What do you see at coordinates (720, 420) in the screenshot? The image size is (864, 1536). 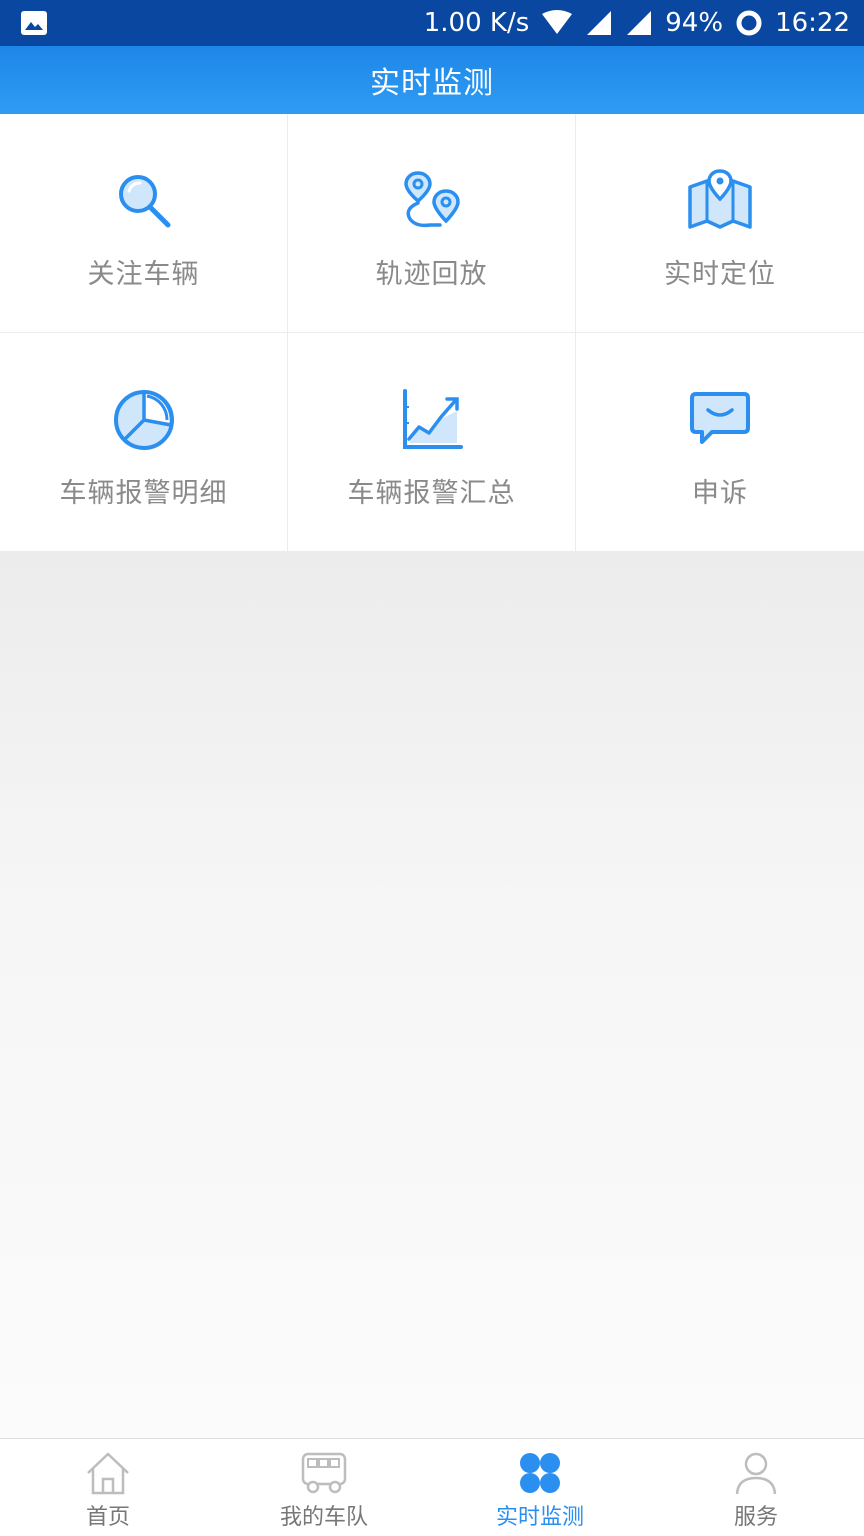 I see `message-icon` at bounding box center [720, 420].